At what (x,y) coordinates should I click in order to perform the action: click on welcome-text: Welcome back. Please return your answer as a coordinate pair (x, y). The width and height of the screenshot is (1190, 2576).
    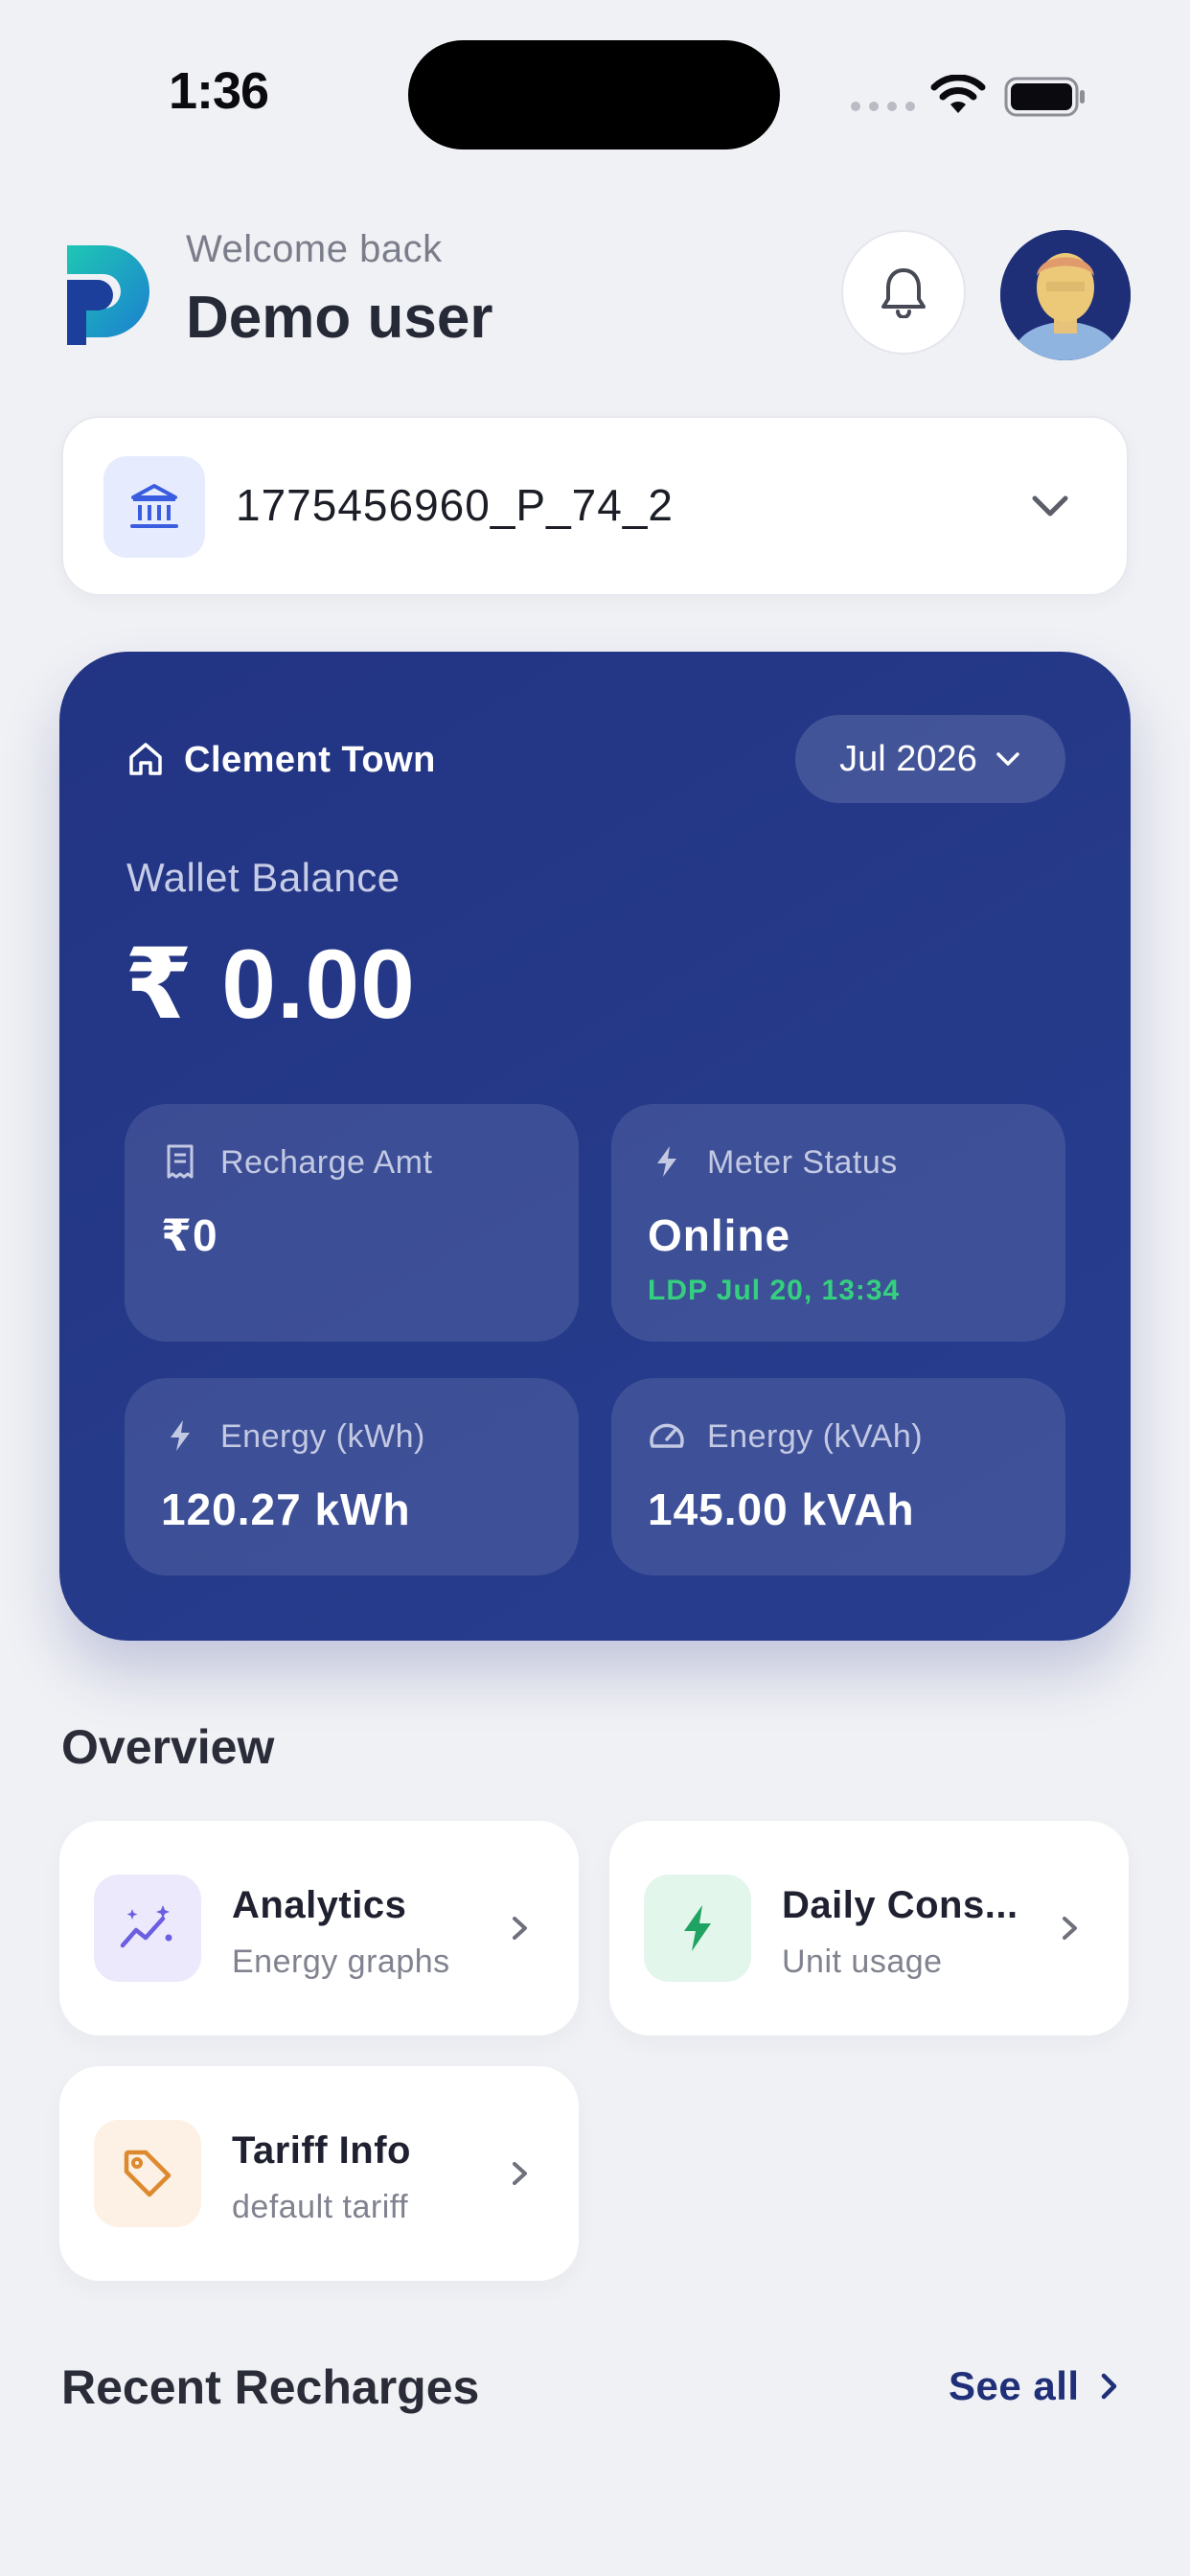
    Looking at the image, I should click on (315, 249).